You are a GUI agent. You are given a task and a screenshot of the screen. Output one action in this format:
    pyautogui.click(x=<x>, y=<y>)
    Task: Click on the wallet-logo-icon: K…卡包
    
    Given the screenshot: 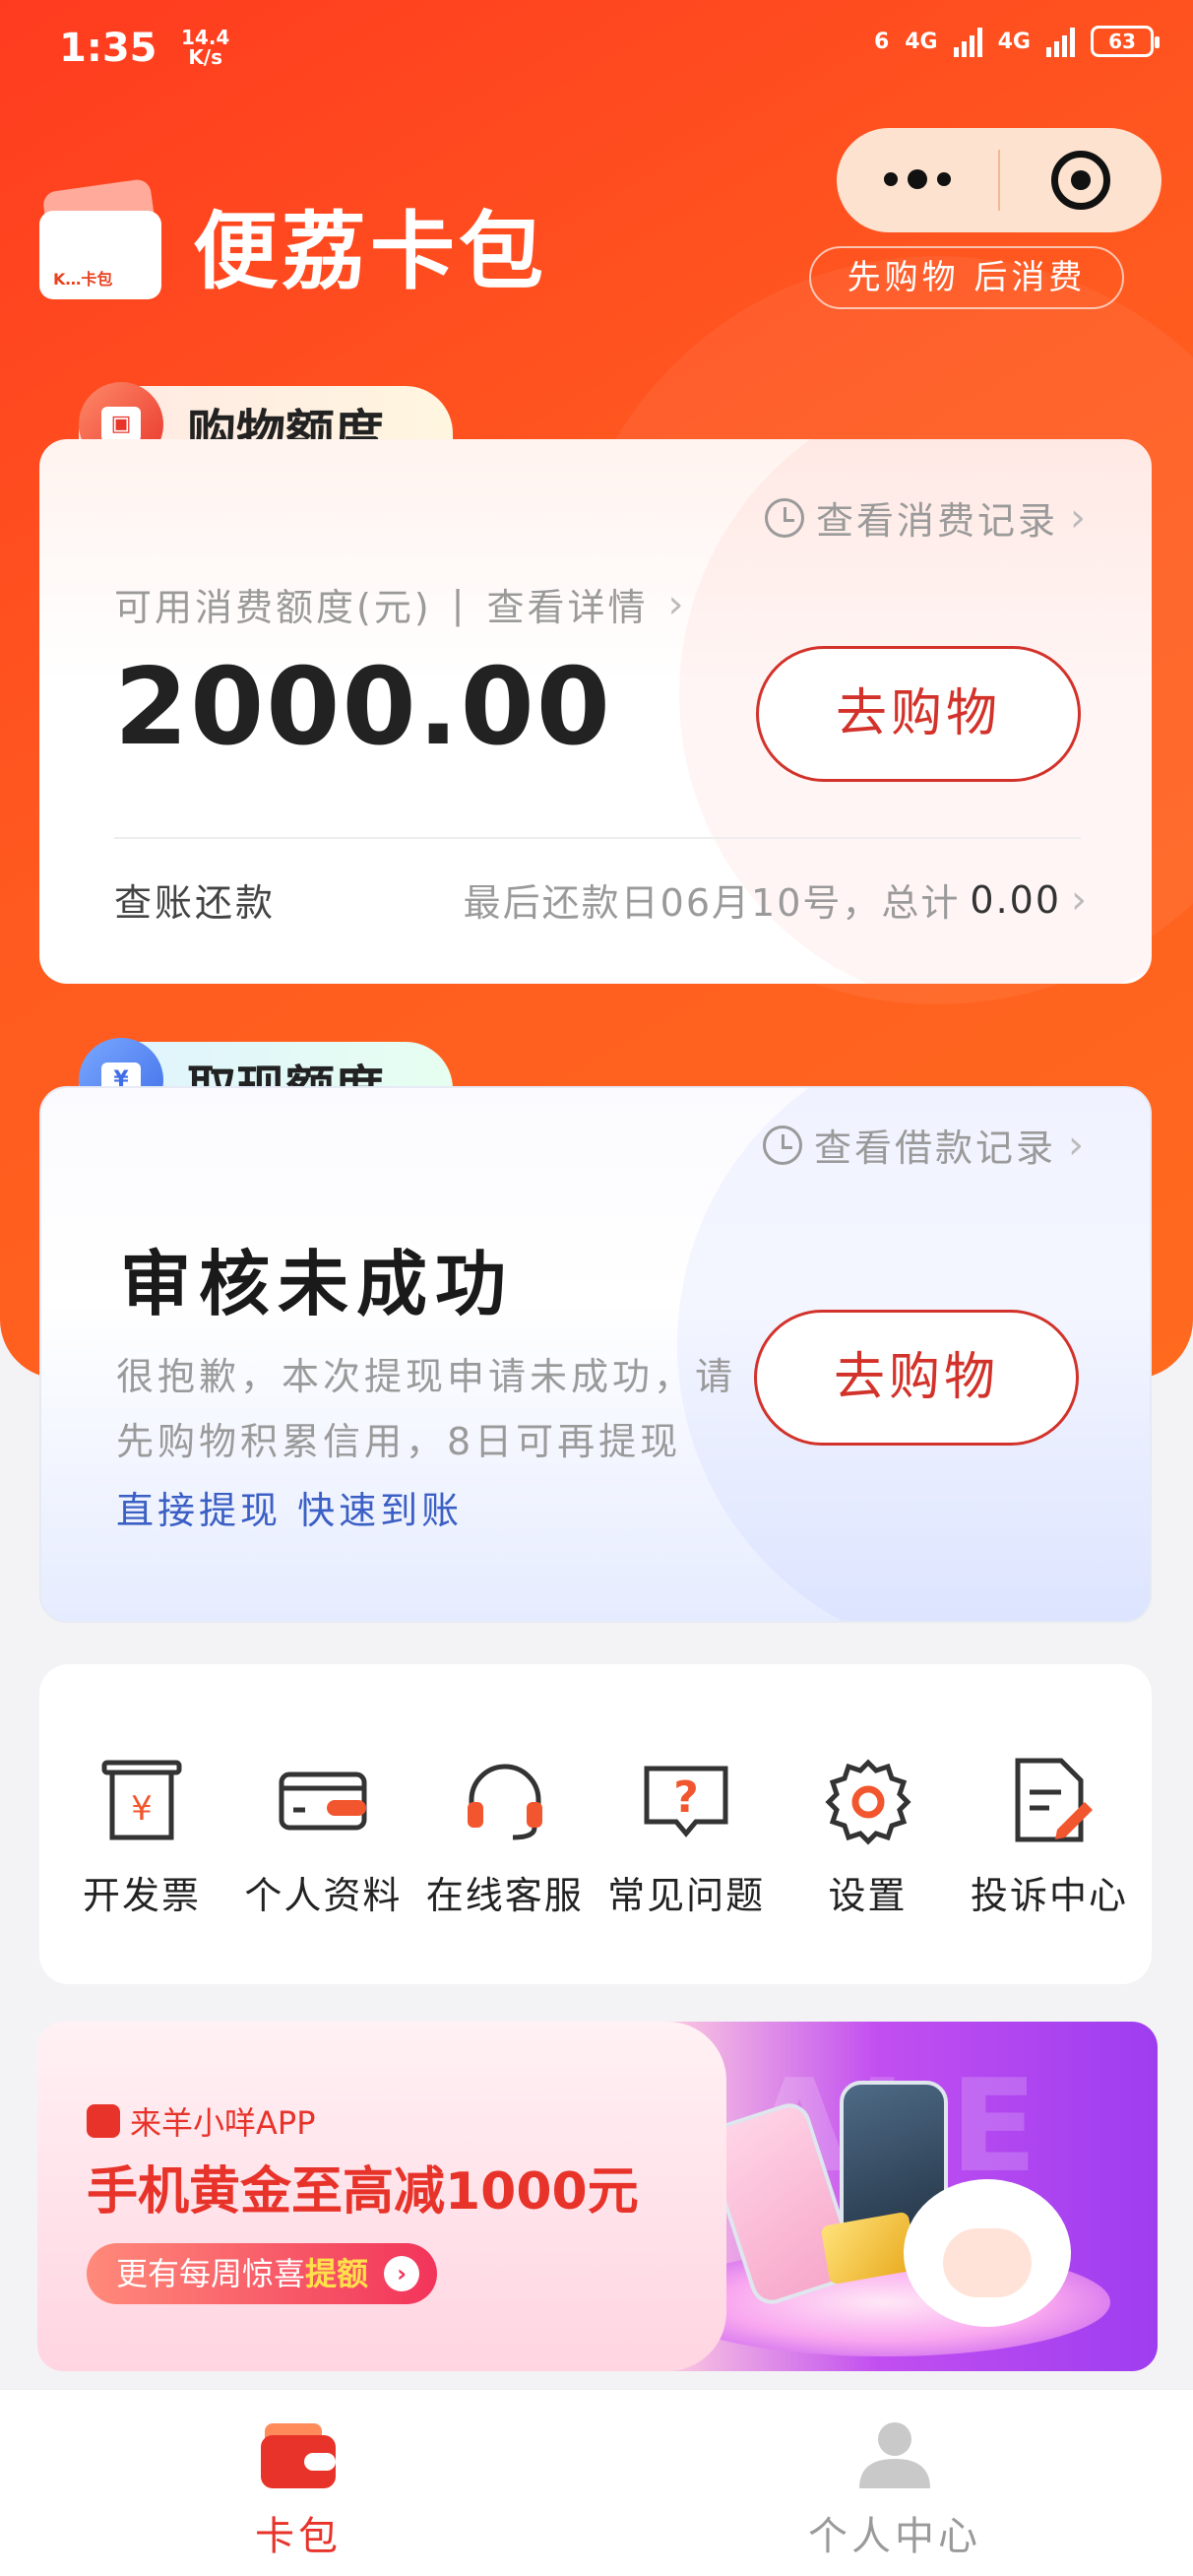 What is the action you would take?
    pyautogui.click(x=103, y=240)
    